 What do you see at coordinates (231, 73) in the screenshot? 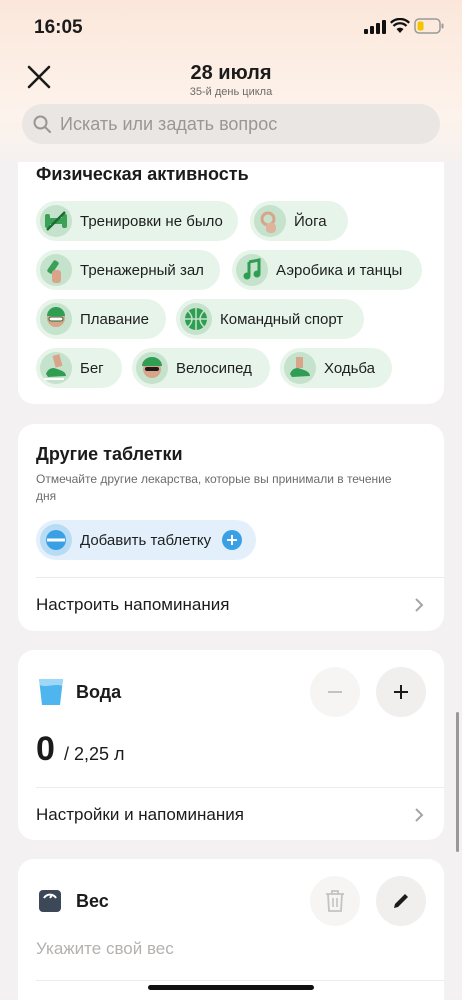
I see `page-title: 28 июля` at bounding box center [231, 73].